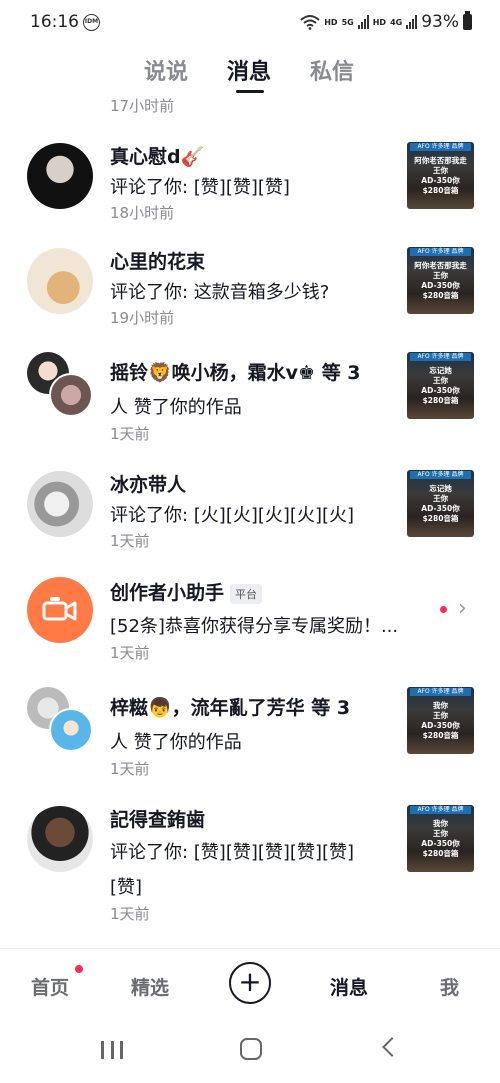 The width and height of the screenshot is (500, 1083). What do you see at coordinates (157, 818) in the screenshot?
I see `message-sender: 記得查銪歯` at bounding box center [157, 818].